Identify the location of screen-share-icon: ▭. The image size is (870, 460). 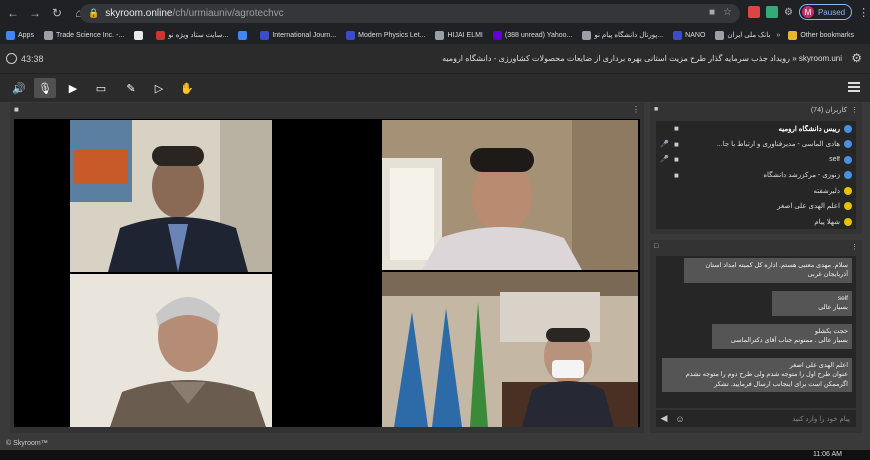
(101, 88).